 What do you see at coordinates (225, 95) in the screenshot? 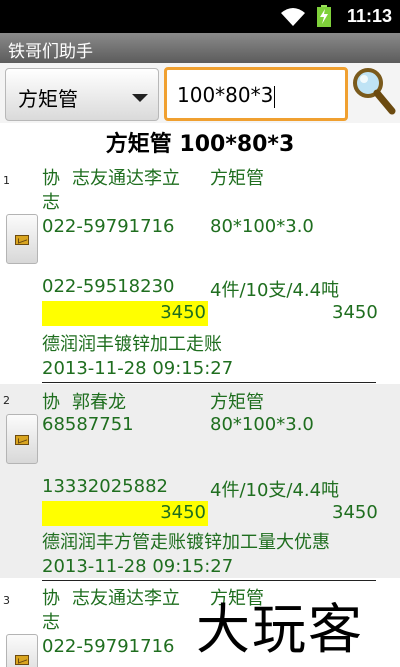
I see `search-query: 100*80*3` at bounding box center [225, 95].